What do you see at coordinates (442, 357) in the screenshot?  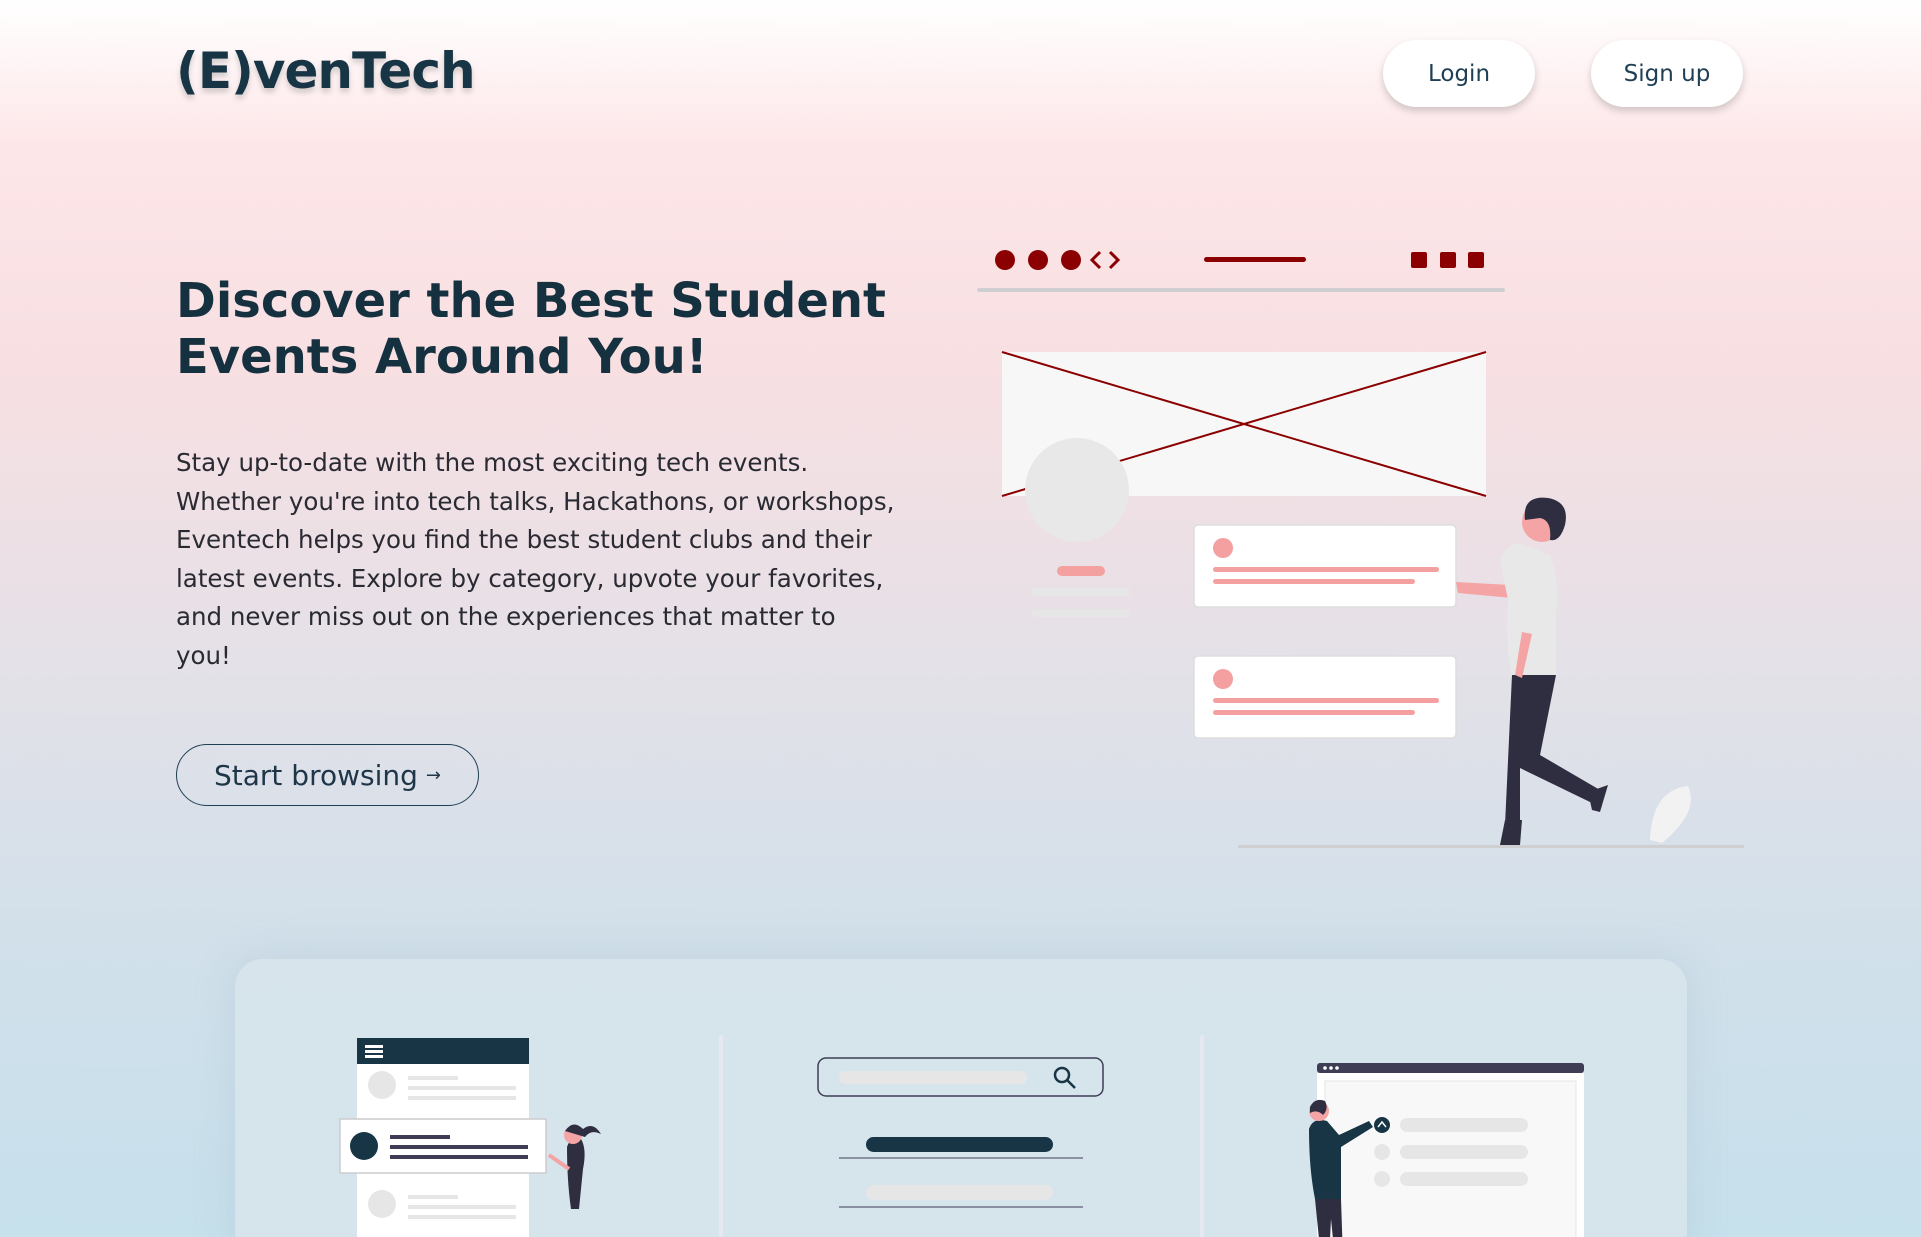 I see `hero-title-line2: Events Around You!` at bounding box center [442, 357].